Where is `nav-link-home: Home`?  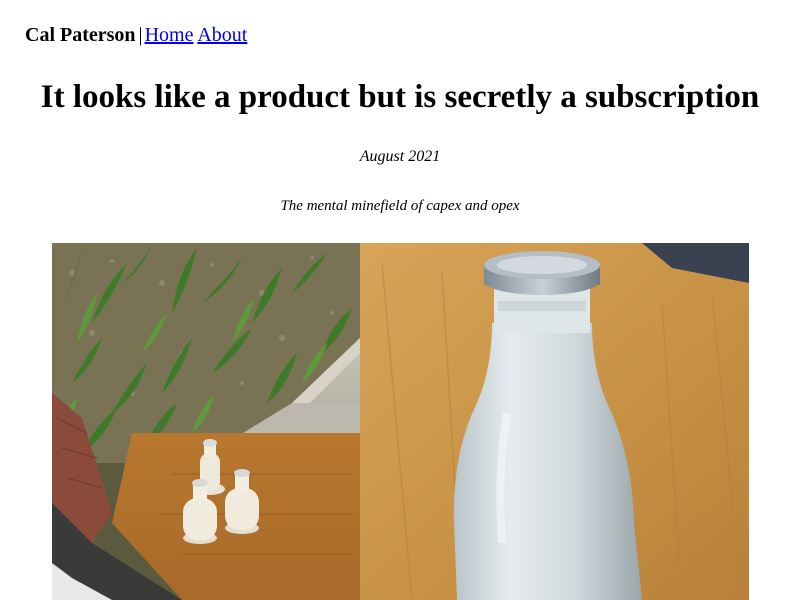
nav-link-home: Home is located at coordinates (169, 35).